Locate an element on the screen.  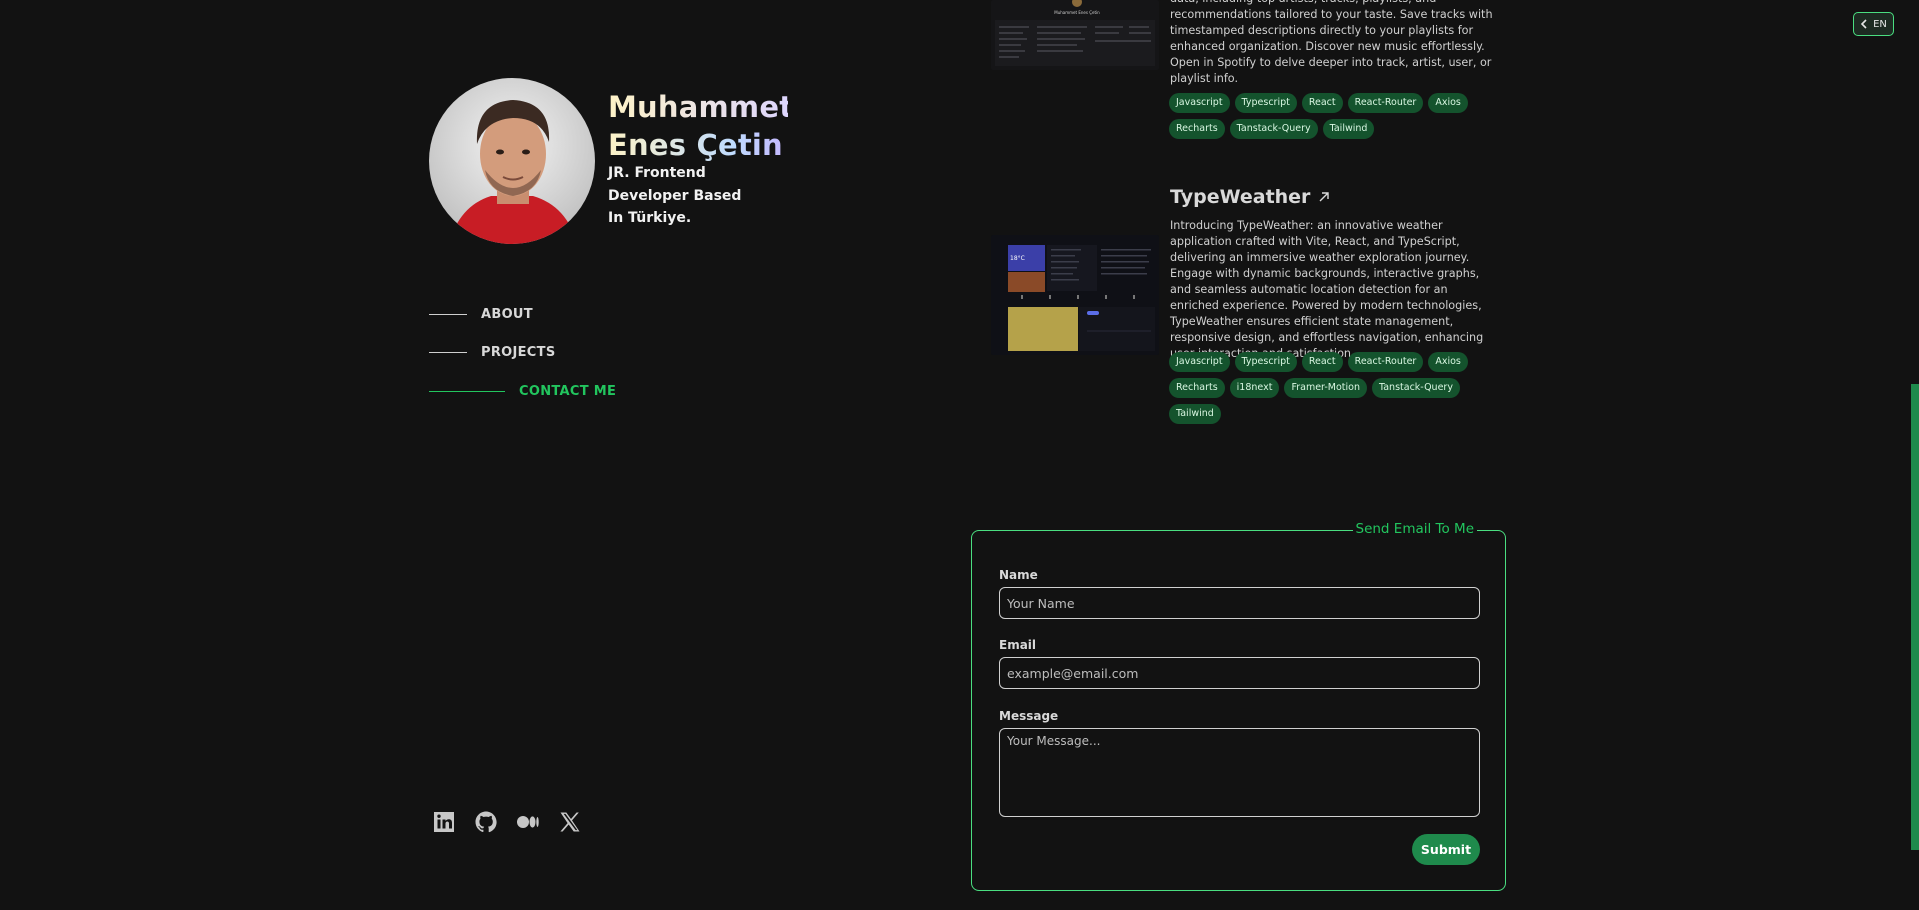
email-input is located at coordinates (1239, 673).